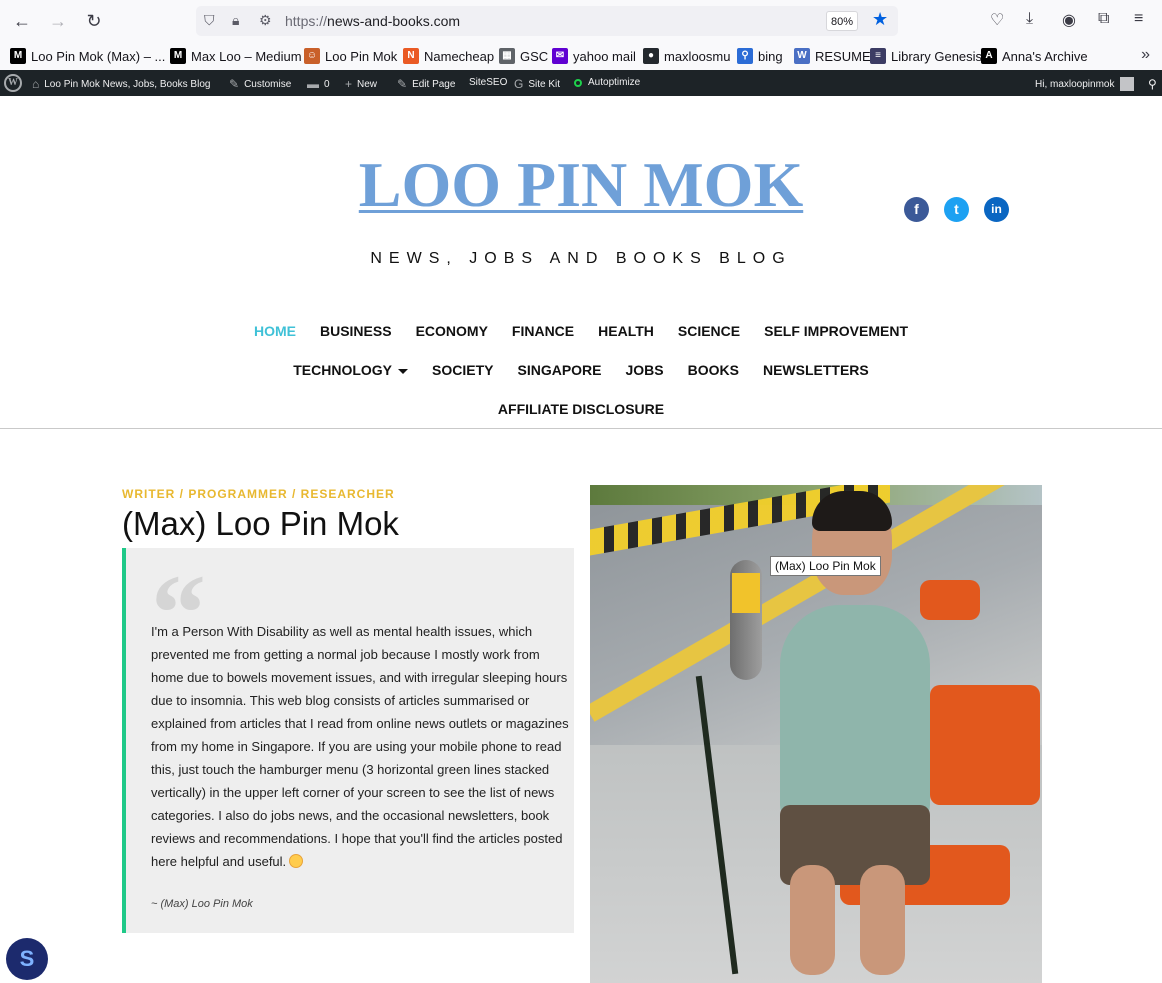 This screenshot has height=983, width=1162. I want to click on menu-item-health: HEALTH, so click(626, 331).